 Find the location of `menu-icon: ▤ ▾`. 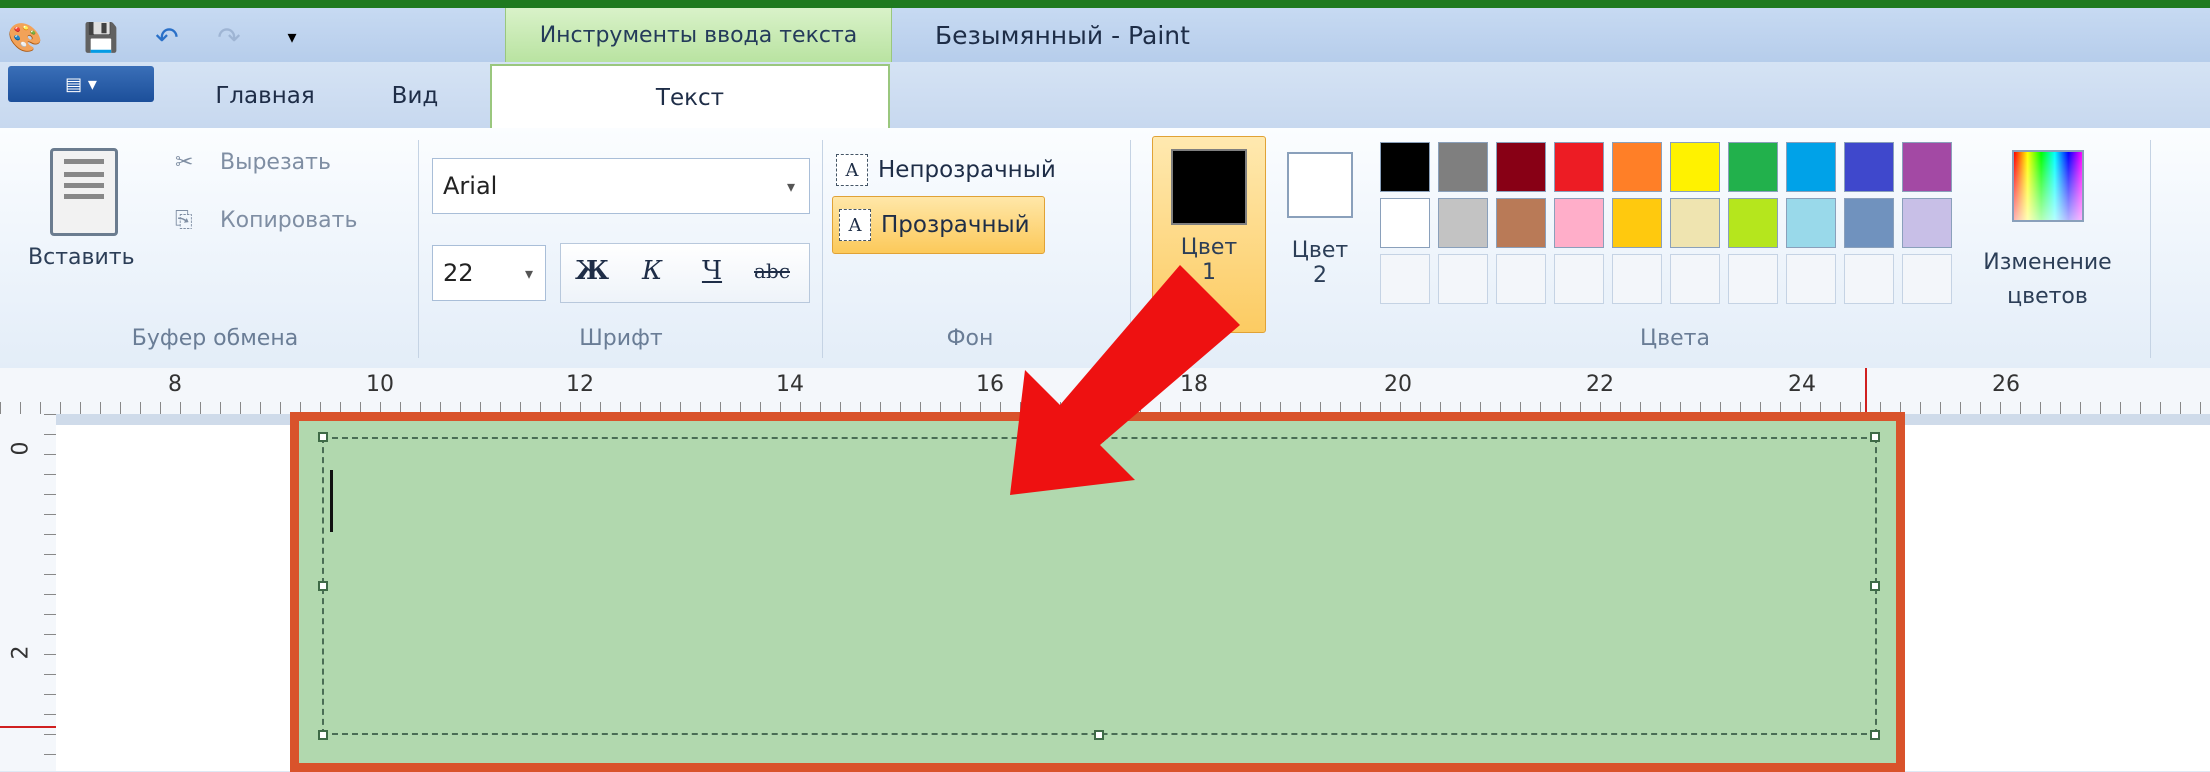

menu-icon: ▤ ▾ is located at coordinates (81, 84).